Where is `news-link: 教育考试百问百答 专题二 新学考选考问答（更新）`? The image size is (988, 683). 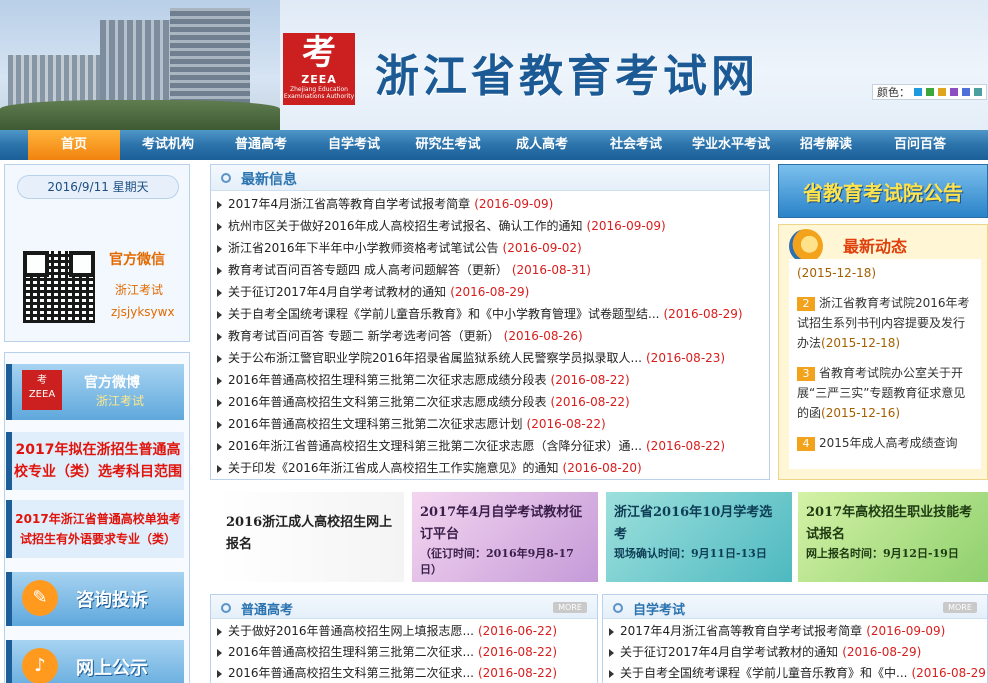
news-link: 教育考试百问百答 专题二 新学考选考问答（更新） is located at coordinates (364, 336).